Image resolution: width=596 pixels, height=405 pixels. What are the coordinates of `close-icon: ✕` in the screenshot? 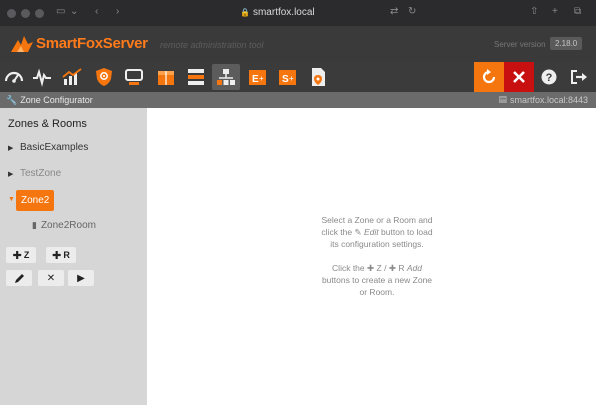 It's located at (51, 278).